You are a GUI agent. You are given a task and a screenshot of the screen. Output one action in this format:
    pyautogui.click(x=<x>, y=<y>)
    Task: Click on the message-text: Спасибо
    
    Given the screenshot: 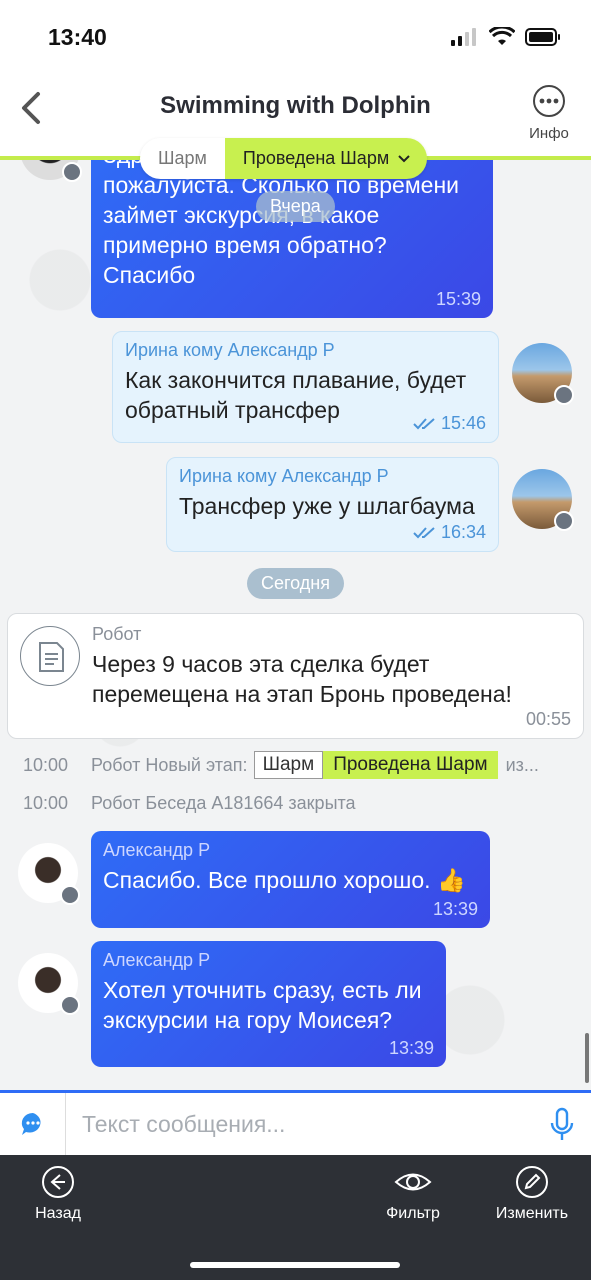 What is the action you would take?
    pyautogui.click(x=149, y=275)
    